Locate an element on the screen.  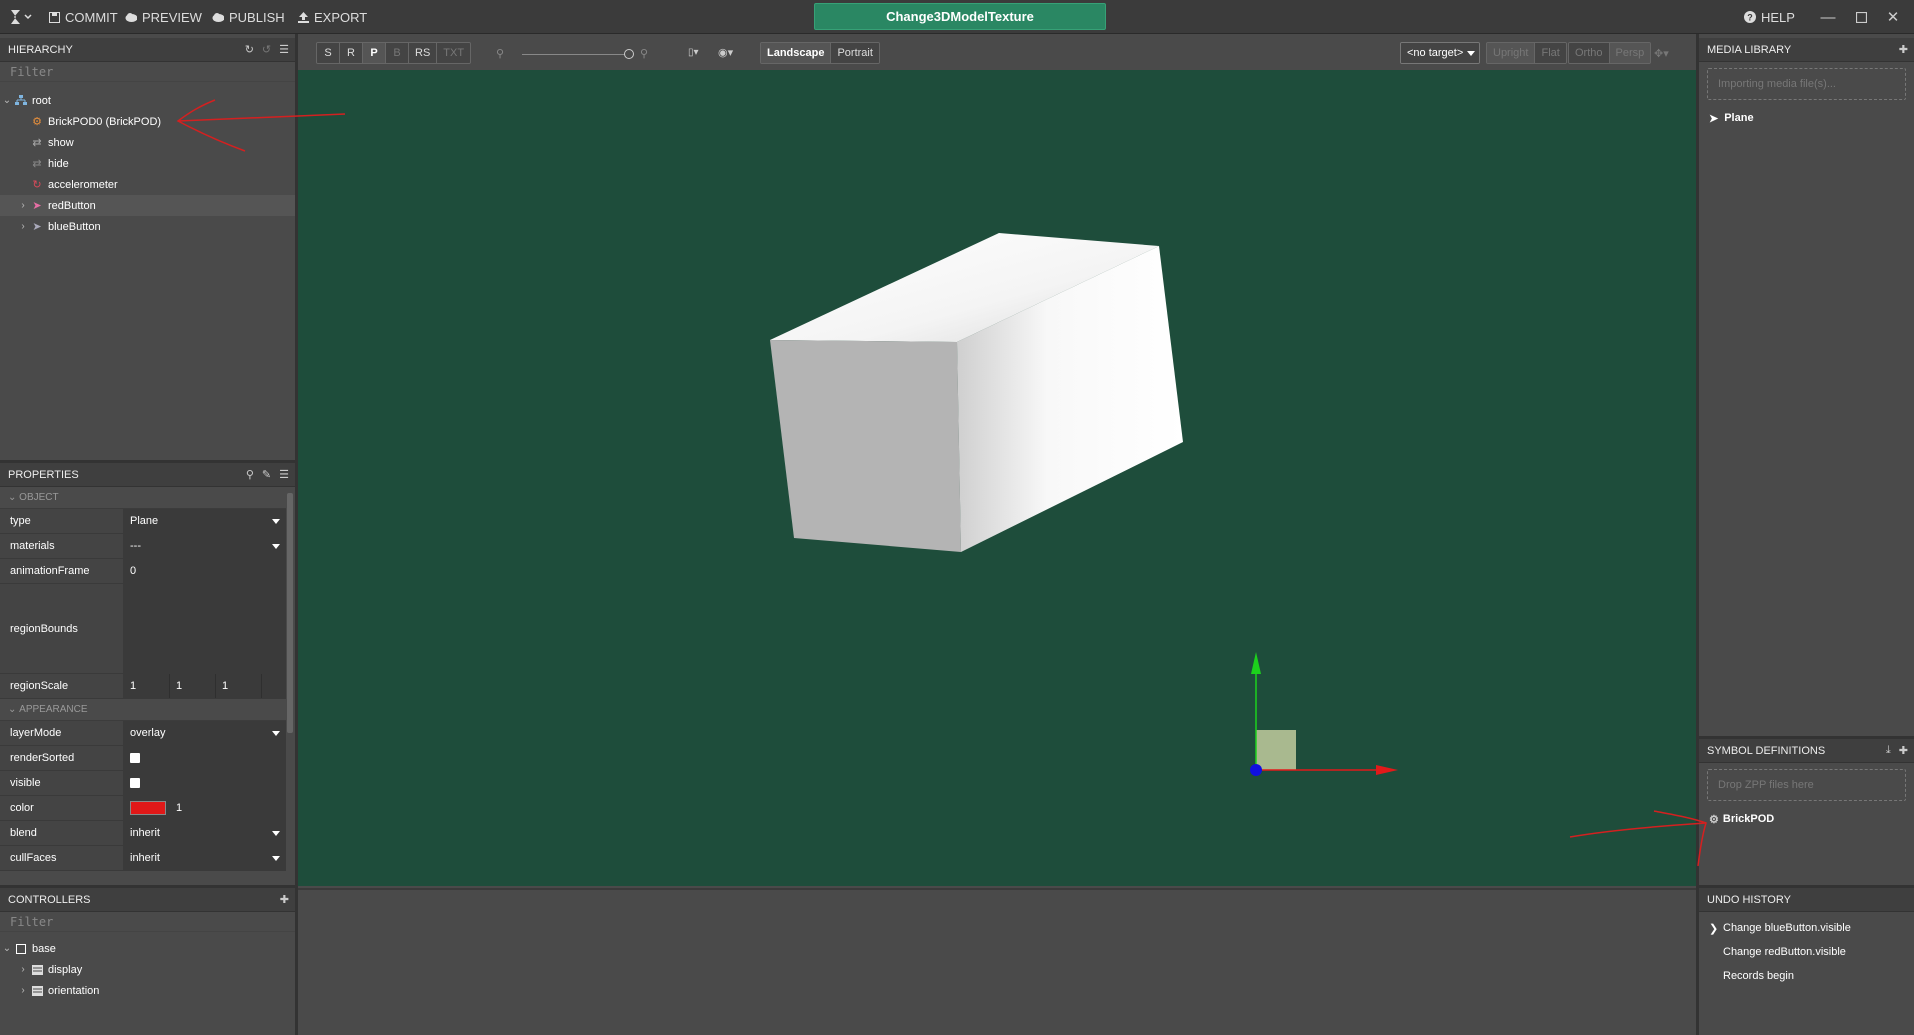
animationframe-input: 0 is located at coordinates (205, 571).